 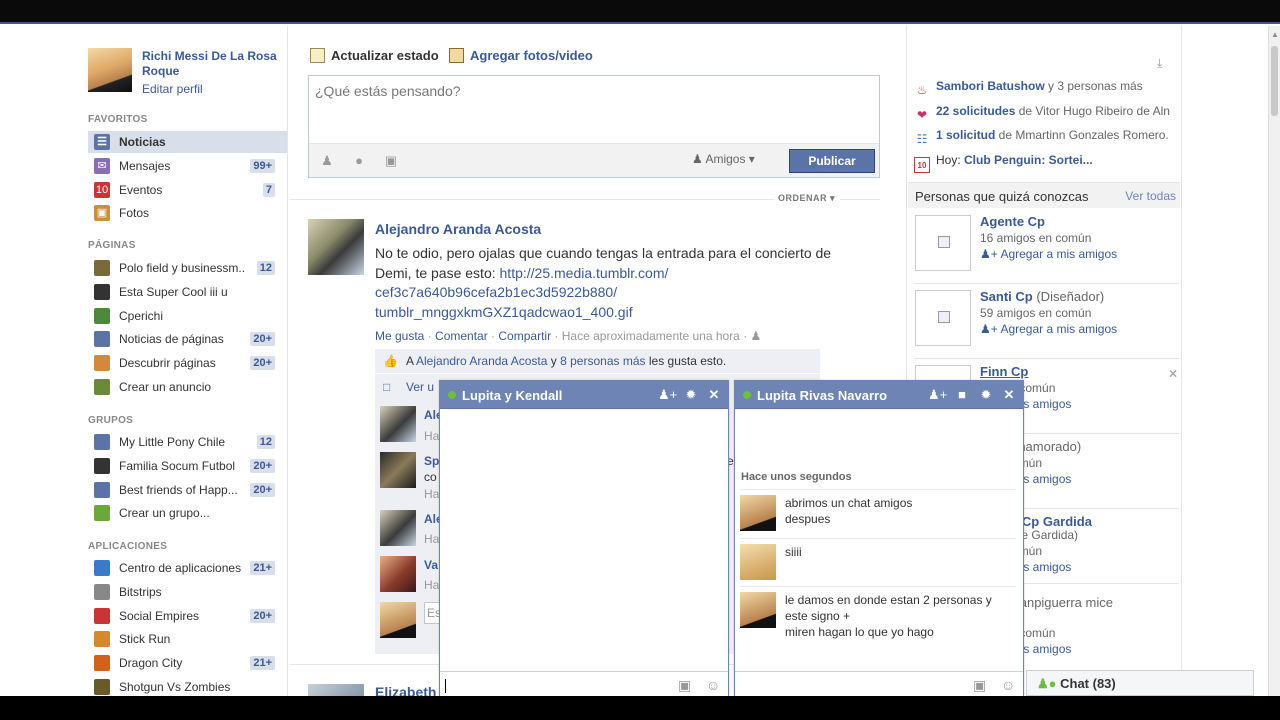 I want to click on likers-count-link: 8 personas más, so click(x=602, y=361).